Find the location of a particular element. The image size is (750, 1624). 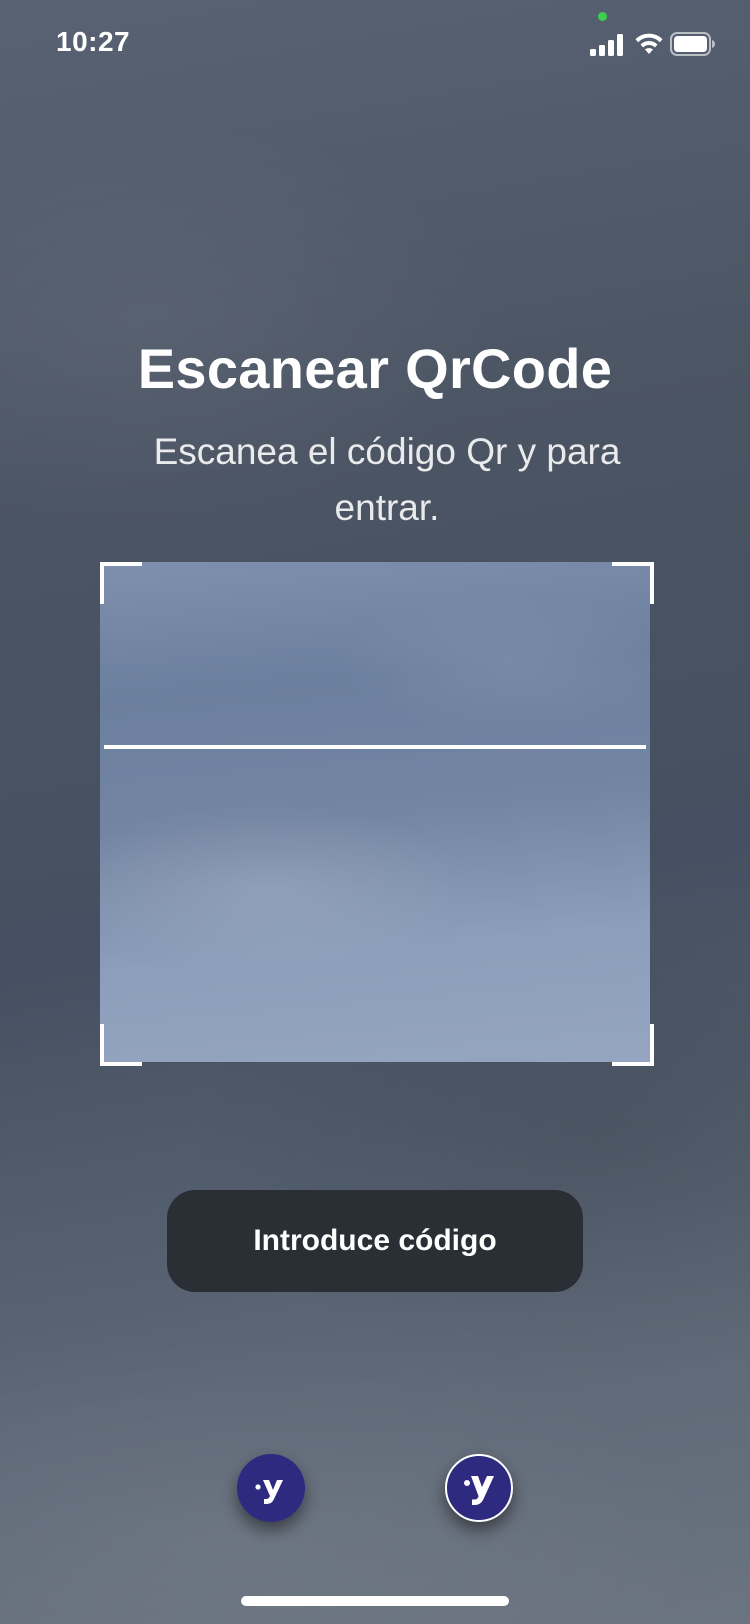

enter-code-button: Introduce código is located at coordinates (375, 1241).